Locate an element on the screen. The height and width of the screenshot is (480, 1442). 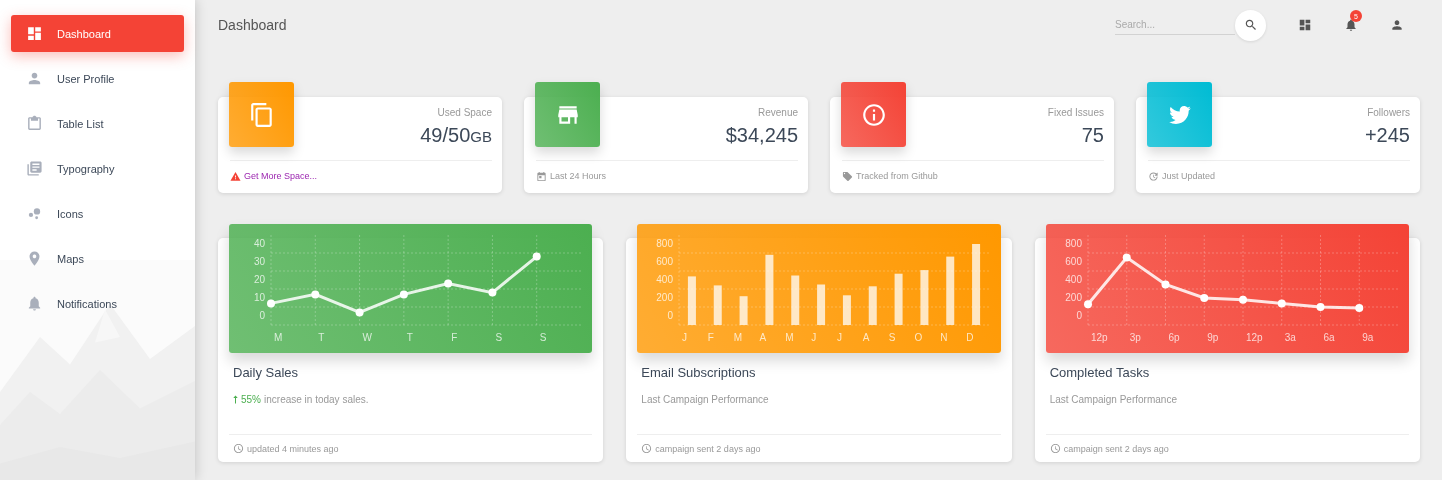
axis-tick-label: 30 is located at coordinates (259, 261).